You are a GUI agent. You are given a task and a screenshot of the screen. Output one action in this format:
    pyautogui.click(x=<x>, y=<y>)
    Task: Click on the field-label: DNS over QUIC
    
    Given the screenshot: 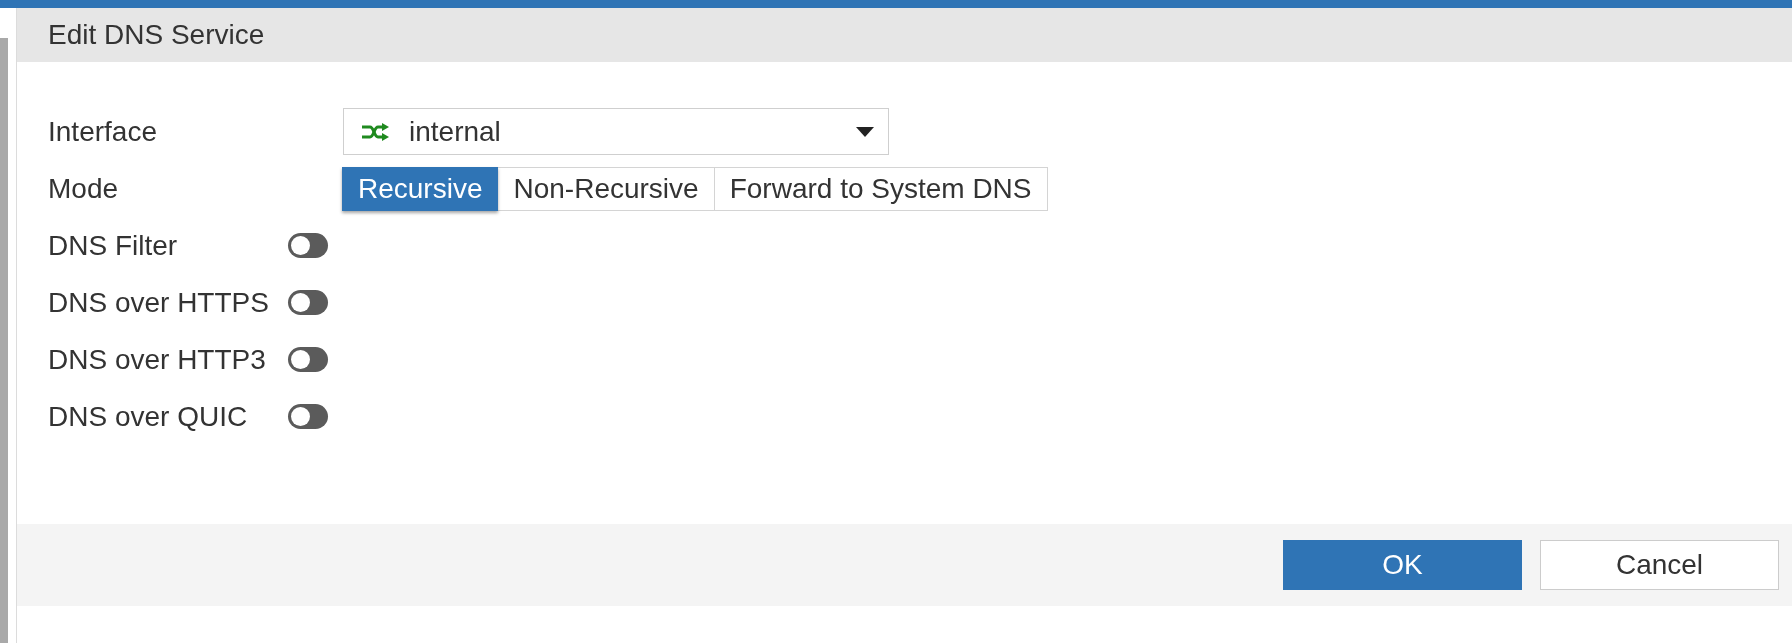 What is the action you would take?
    pyautogui.click(x=148, y=416)
    